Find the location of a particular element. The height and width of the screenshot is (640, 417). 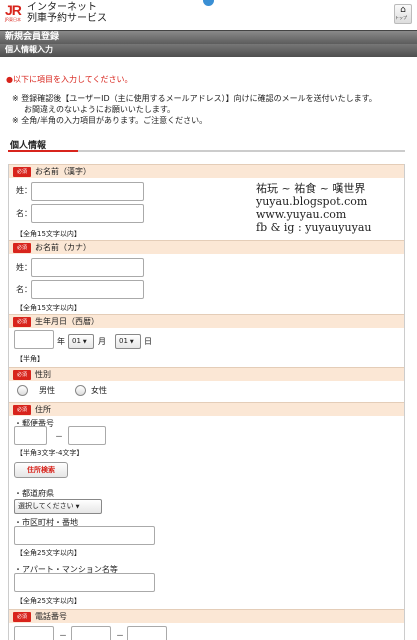

note-line-1b: お間違えのないようにお願いいたします。 is located at coordinates (100, 109).